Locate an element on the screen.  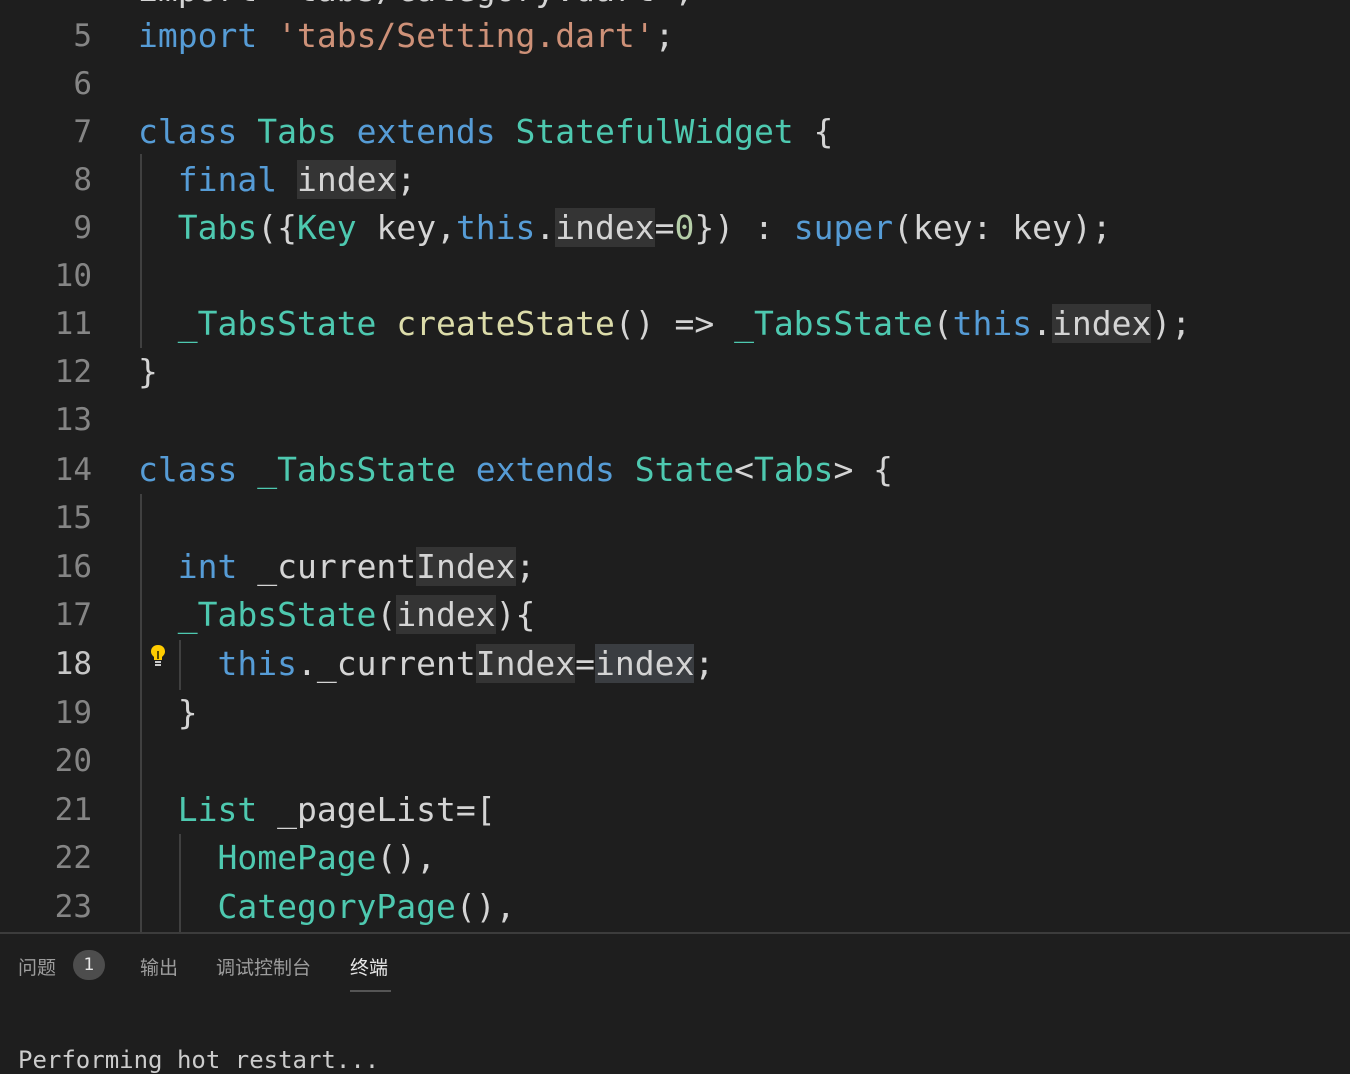
code-line: 22 HomePage(), is located at coordinates (675, 858).